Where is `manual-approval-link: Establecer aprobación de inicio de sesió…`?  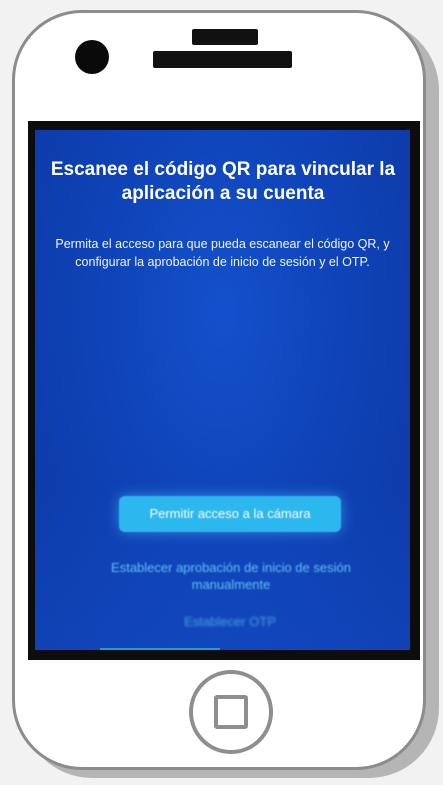
manual-approval-link: Establecer aprobación de inicio de sesió… is located at coordinates (231, 576).